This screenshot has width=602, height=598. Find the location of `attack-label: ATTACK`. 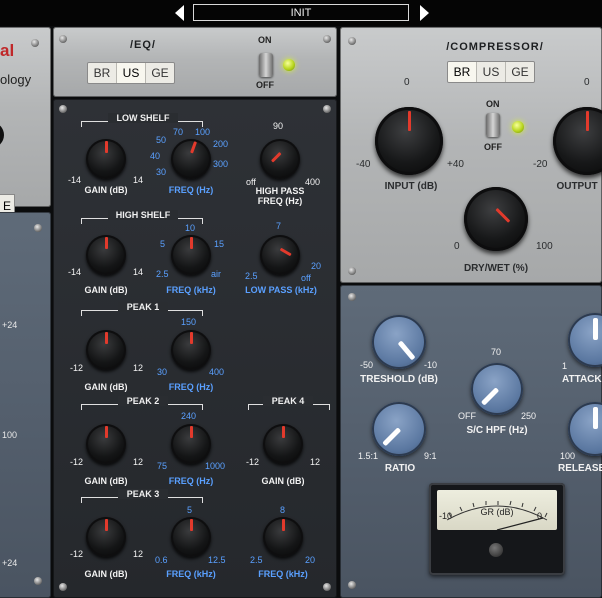

attack-label: ATTACK is located at coordinates (582, 379).